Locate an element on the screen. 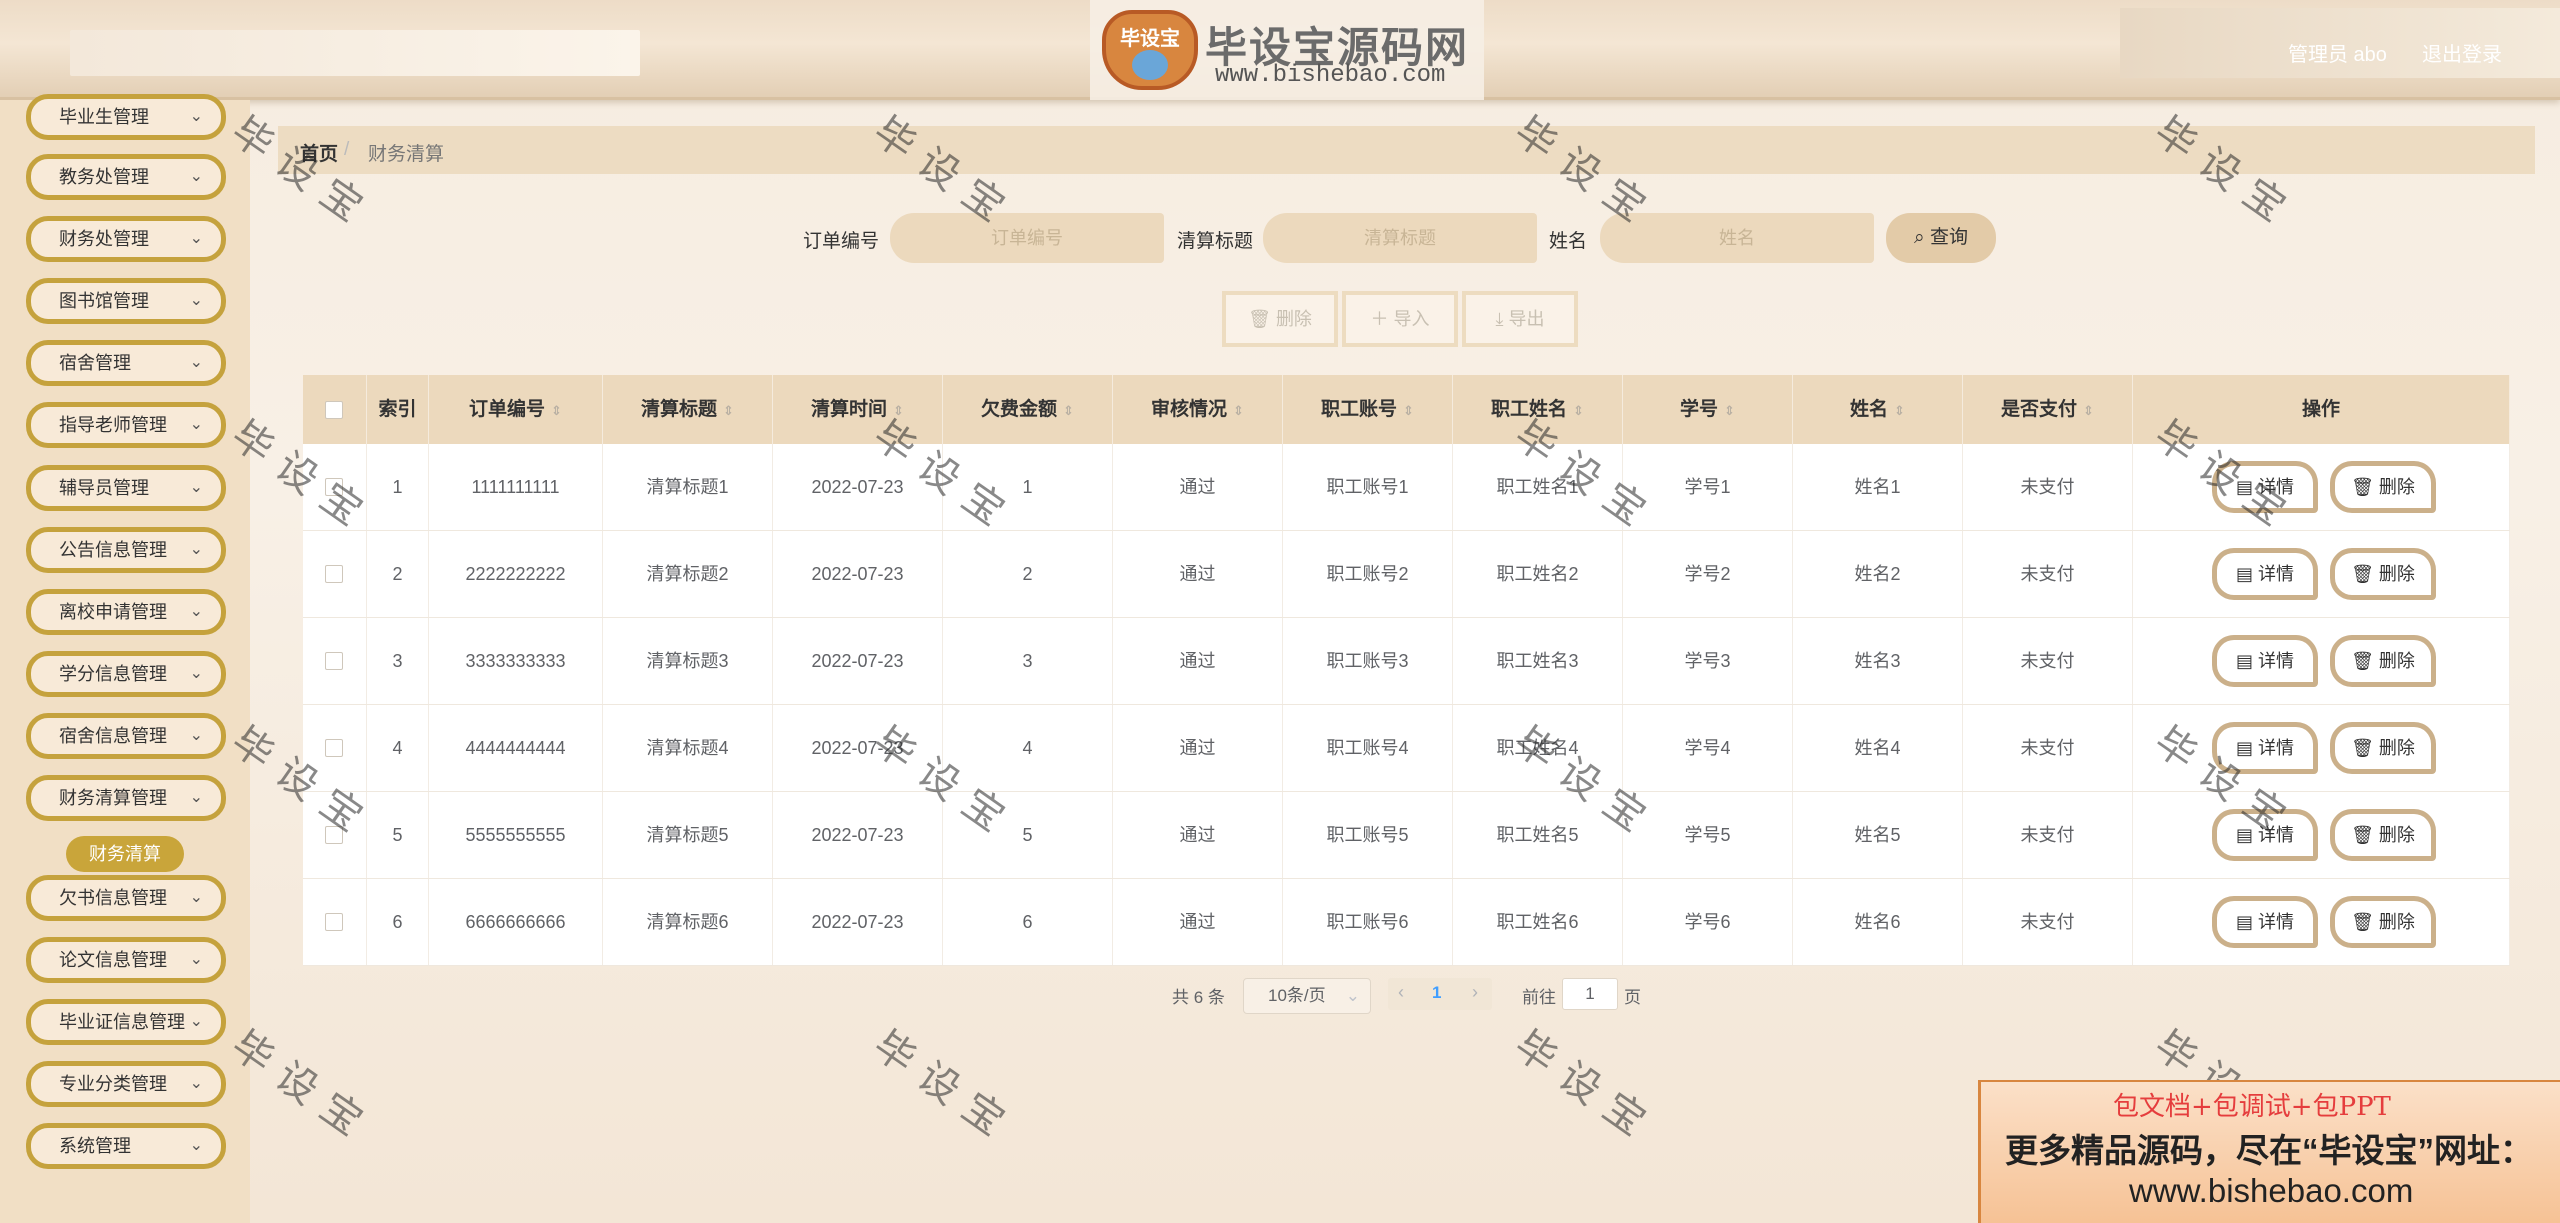 The width and height of the screenshot is (2560, 1223). table-cell: 3333333333 is located at coordinates (516, 661).